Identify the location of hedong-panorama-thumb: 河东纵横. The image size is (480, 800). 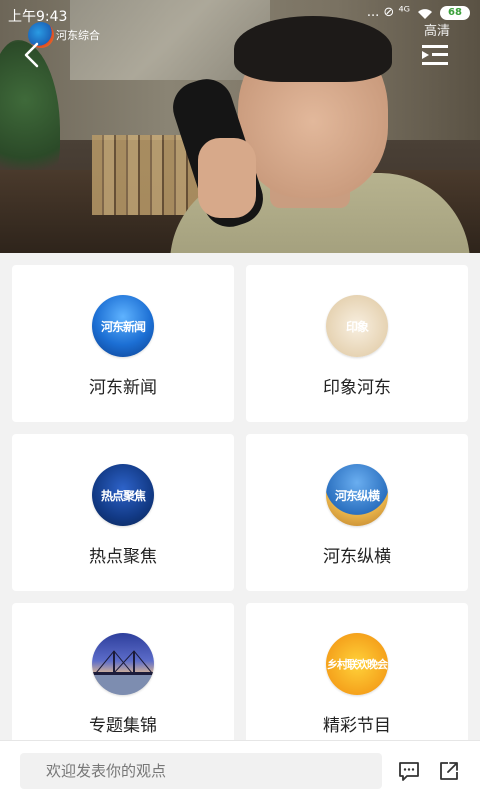
(357, 495).